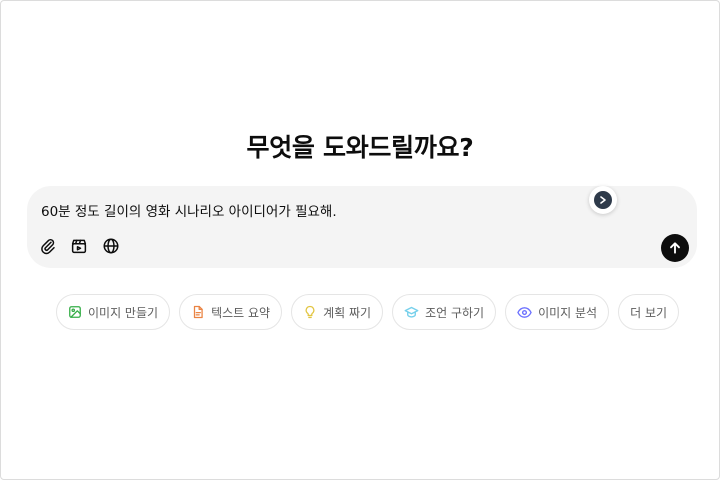  Describe the element at coordinates (241, 312) in the screenshot. I see `chip-label: 텍스트 요약` at that location.